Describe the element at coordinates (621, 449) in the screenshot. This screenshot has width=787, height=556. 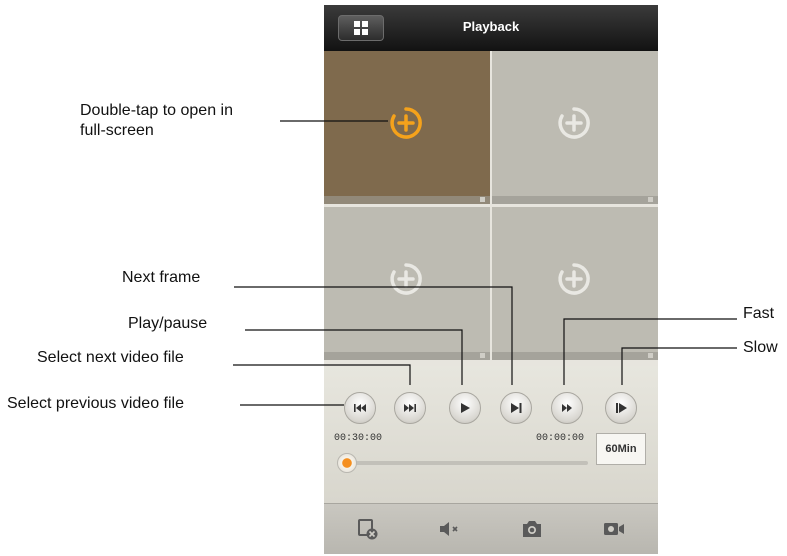
I see `duration-button: 60Min` at that location.